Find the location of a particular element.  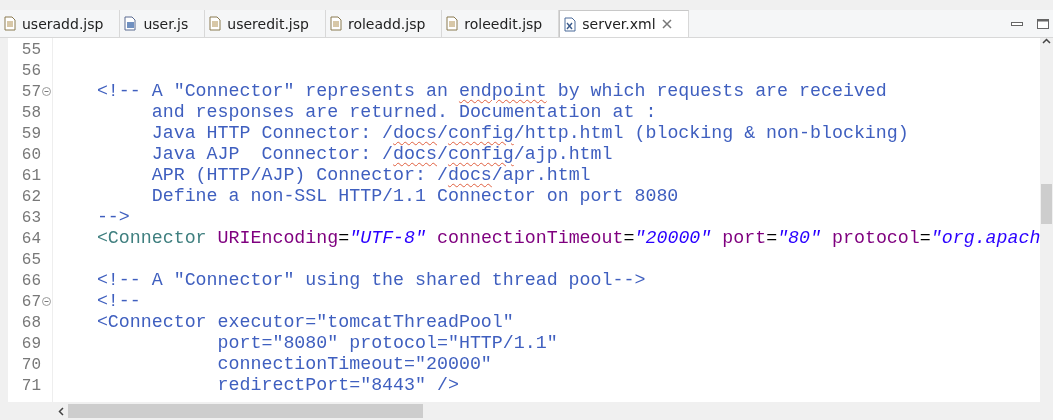

misspelled-word: endpoint is located at coordinates (502, 91).